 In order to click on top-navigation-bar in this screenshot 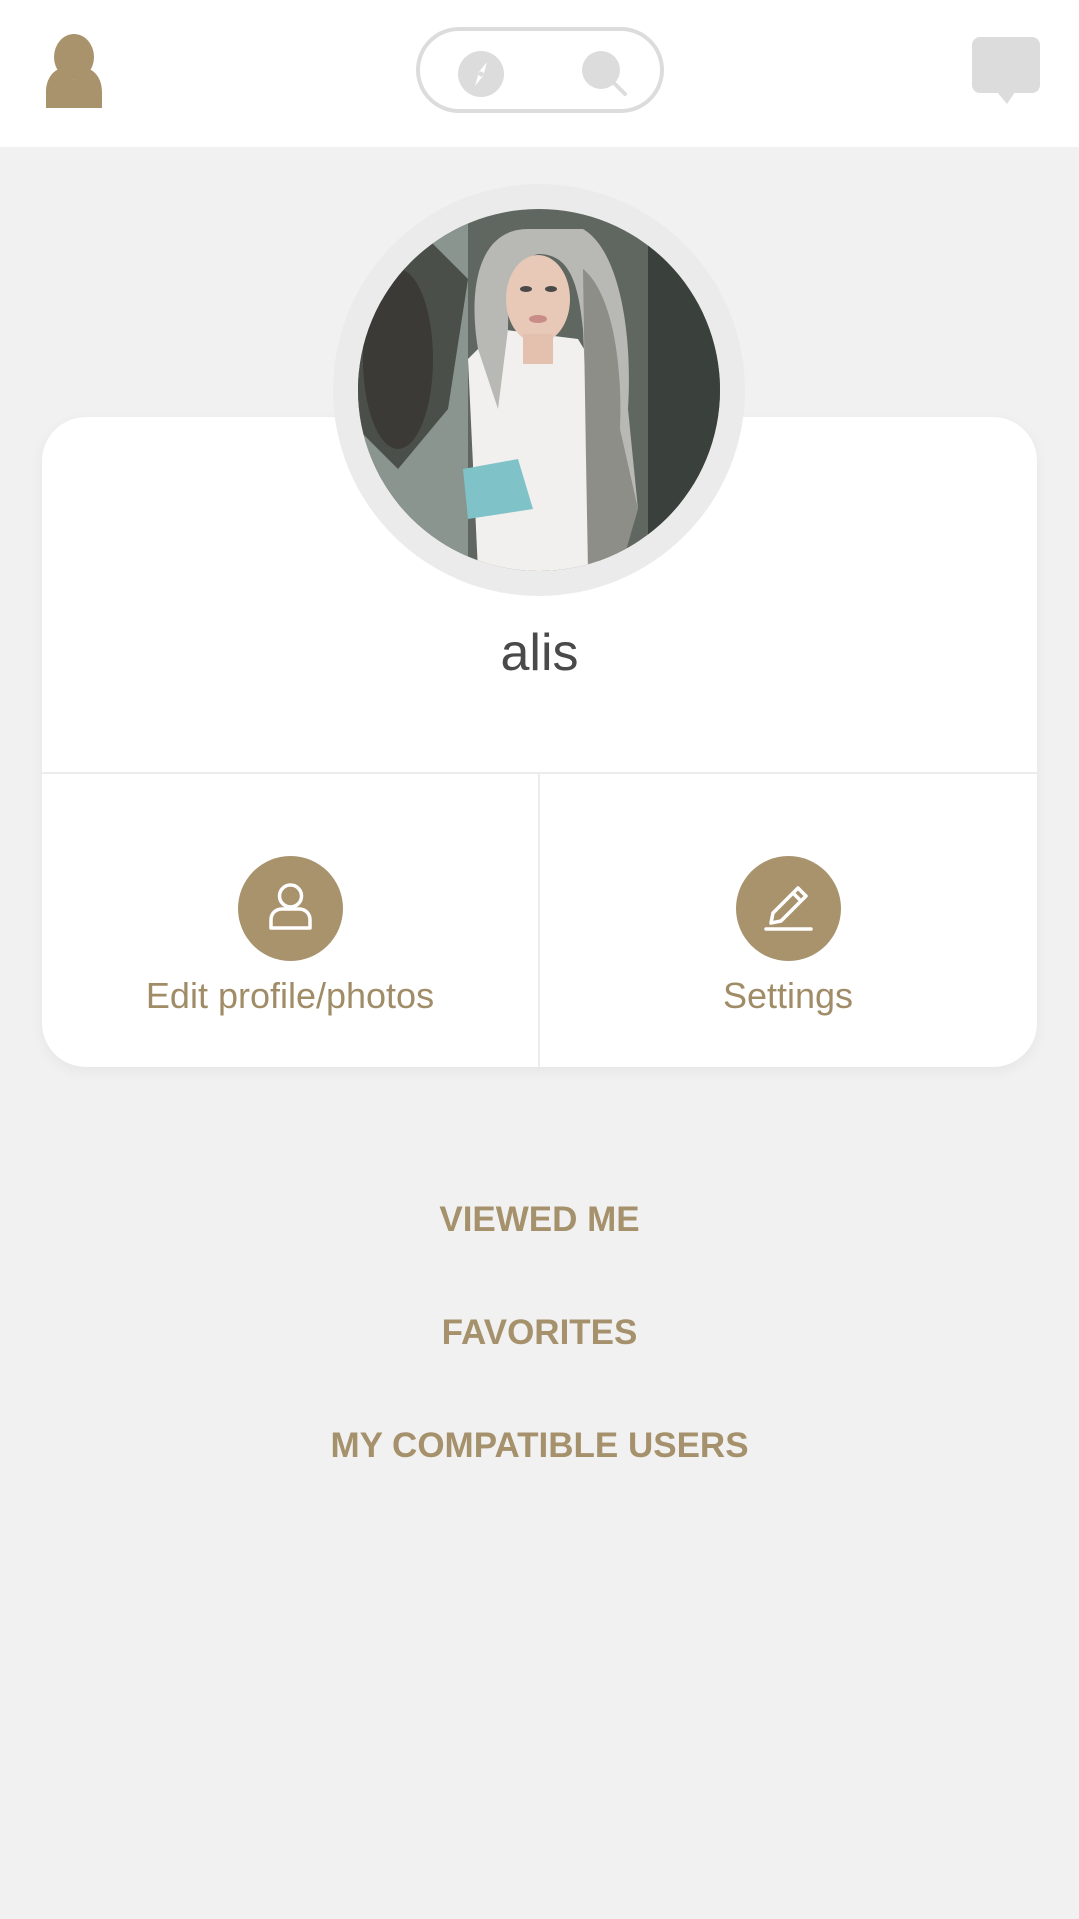, I will do `click(539, 73)`.